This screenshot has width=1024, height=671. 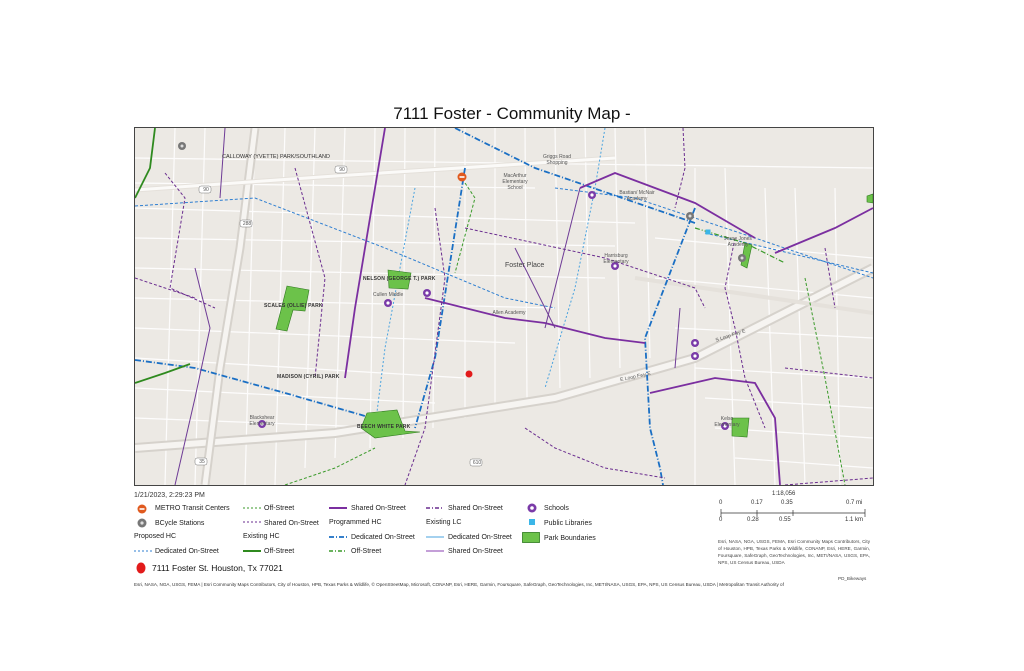 What do you see at coordinates (787, 503) in the screenshot?
I see `scale-mi-2: 0.35` at bounding box center [787, 503].